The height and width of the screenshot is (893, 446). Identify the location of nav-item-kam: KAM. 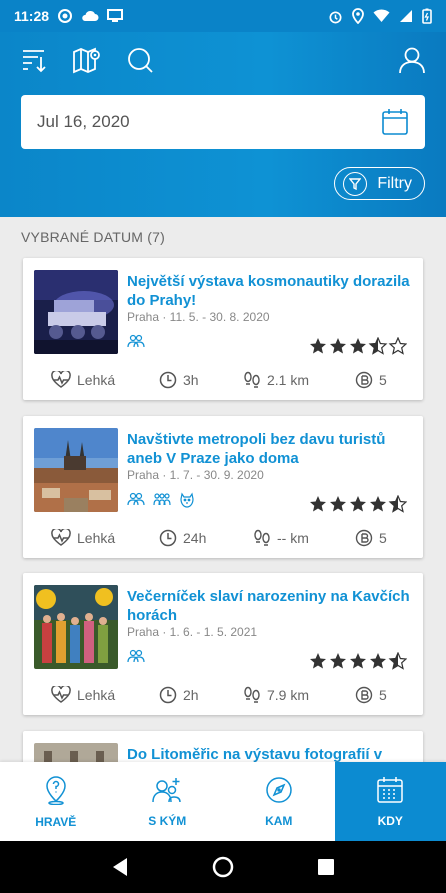
(279, 801).